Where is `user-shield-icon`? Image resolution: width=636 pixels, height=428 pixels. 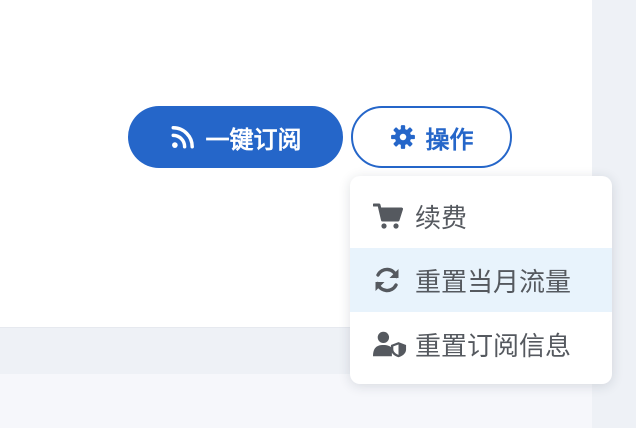 user-shield-icon is located at coordinates (390, 344).